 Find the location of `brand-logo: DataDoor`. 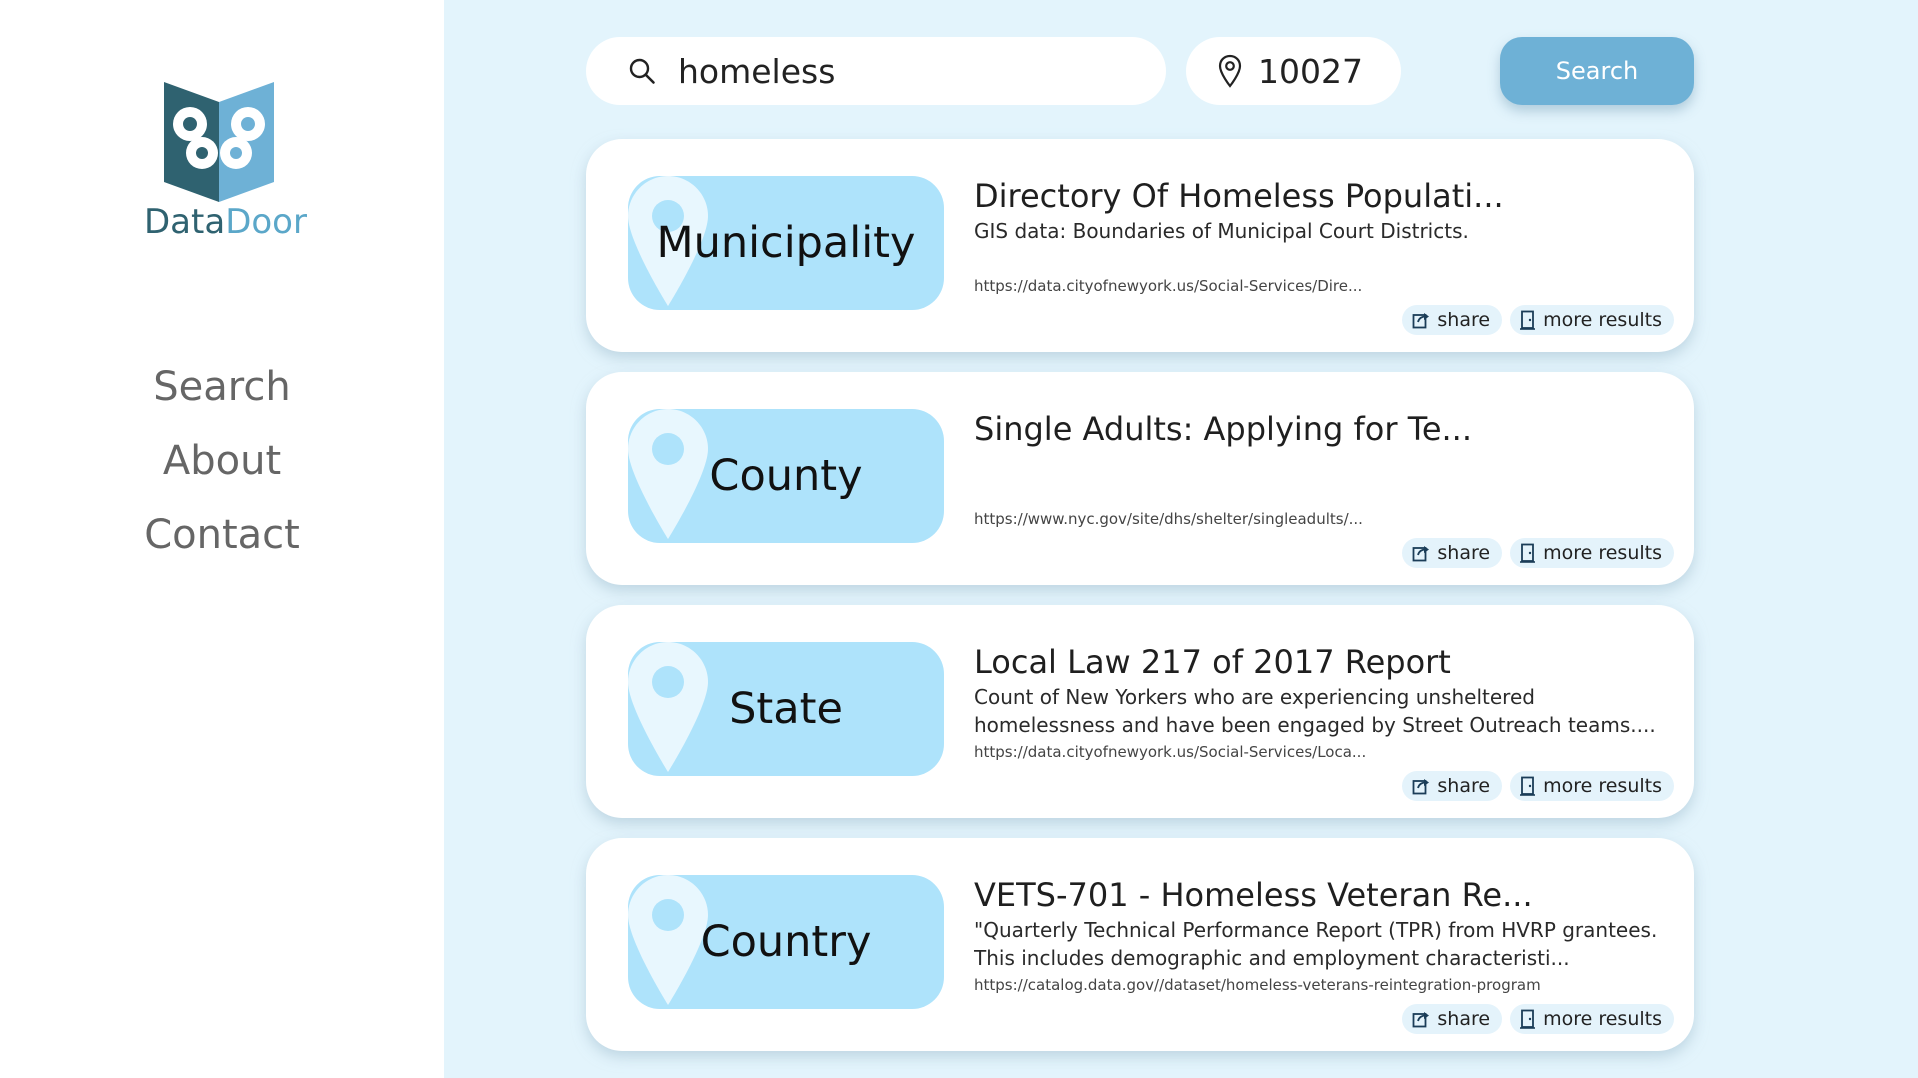

brand-logo: DataDoor is located at coordinates (225, 161).